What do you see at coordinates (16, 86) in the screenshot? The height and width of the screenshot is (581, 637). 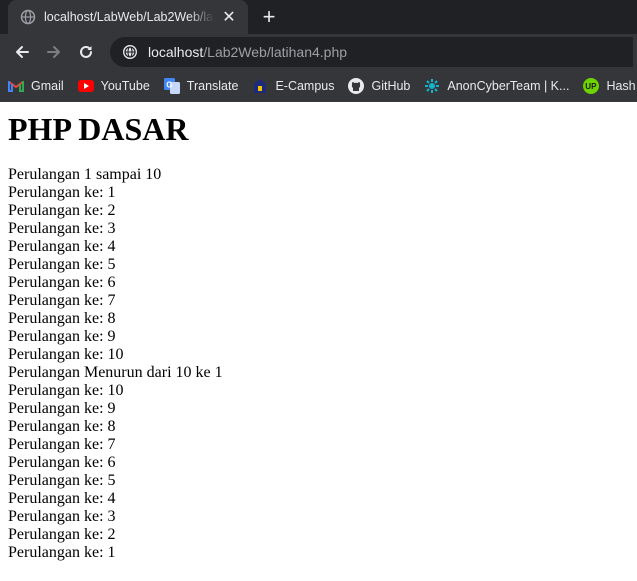 I see `gmail-icon` at bounding box center [16, 86].